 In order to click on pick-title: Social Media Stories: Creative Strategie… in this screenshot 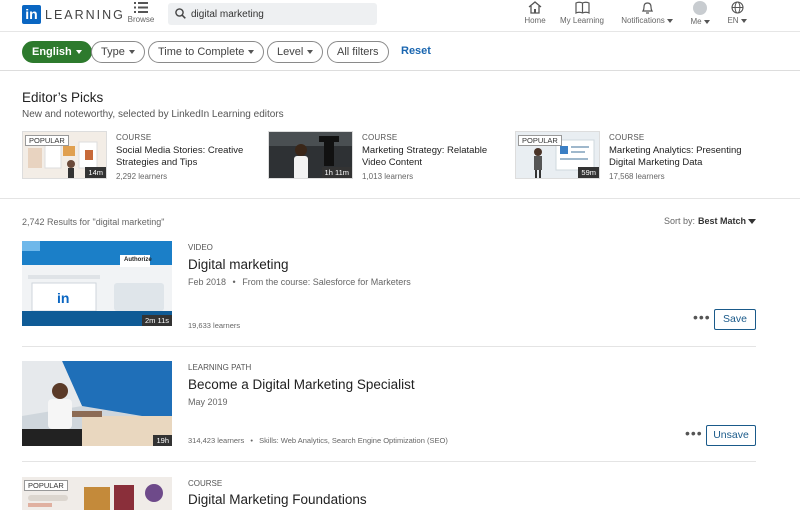, I will do `click(188, 157)`.